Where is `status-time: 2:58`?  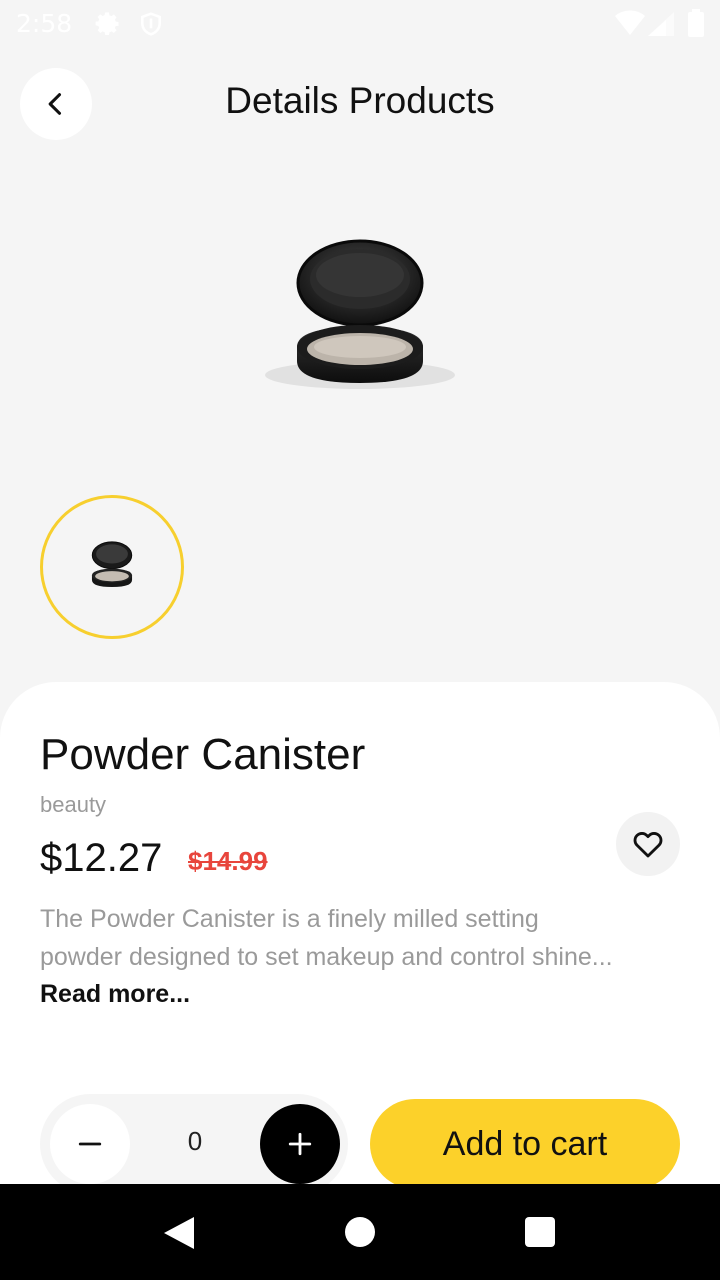 status-time: 2:58 is located at coordinates (44, 23).